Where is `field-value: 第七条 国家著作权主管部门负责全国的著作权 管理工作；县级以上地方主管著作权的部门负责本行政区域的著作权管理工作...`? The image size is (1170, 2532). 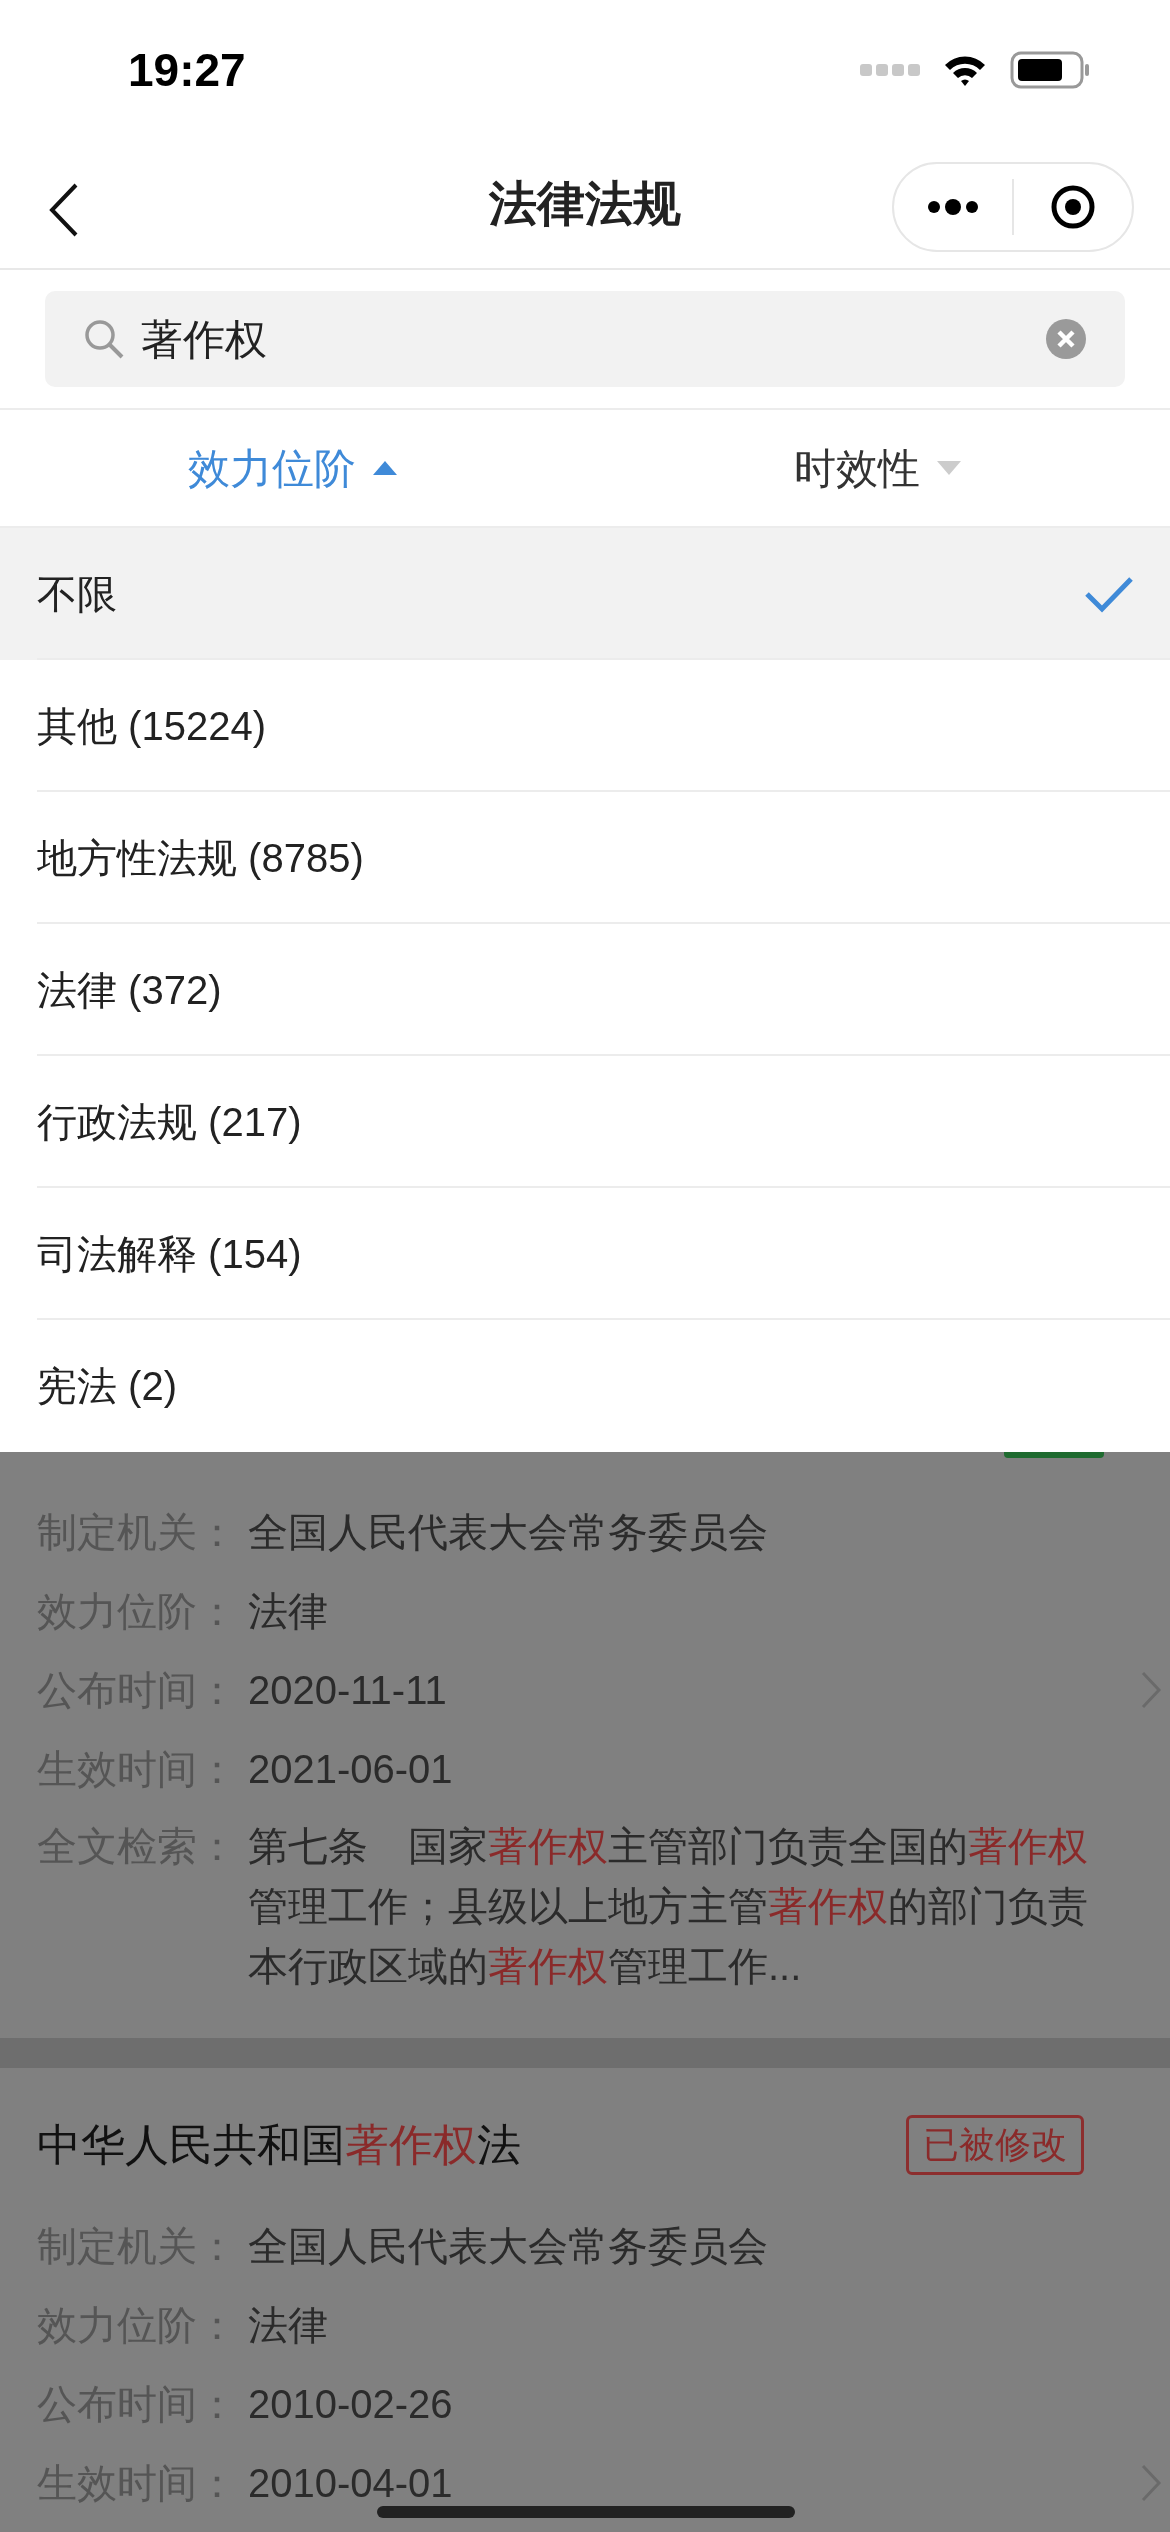
field-value: 第七条 国家著作权主管部门负责全国的著作权 管理工作；县级以上地方主管著作权的部门负责本行政区域的著作权管理工作... is located at coordinates (668, 1906).